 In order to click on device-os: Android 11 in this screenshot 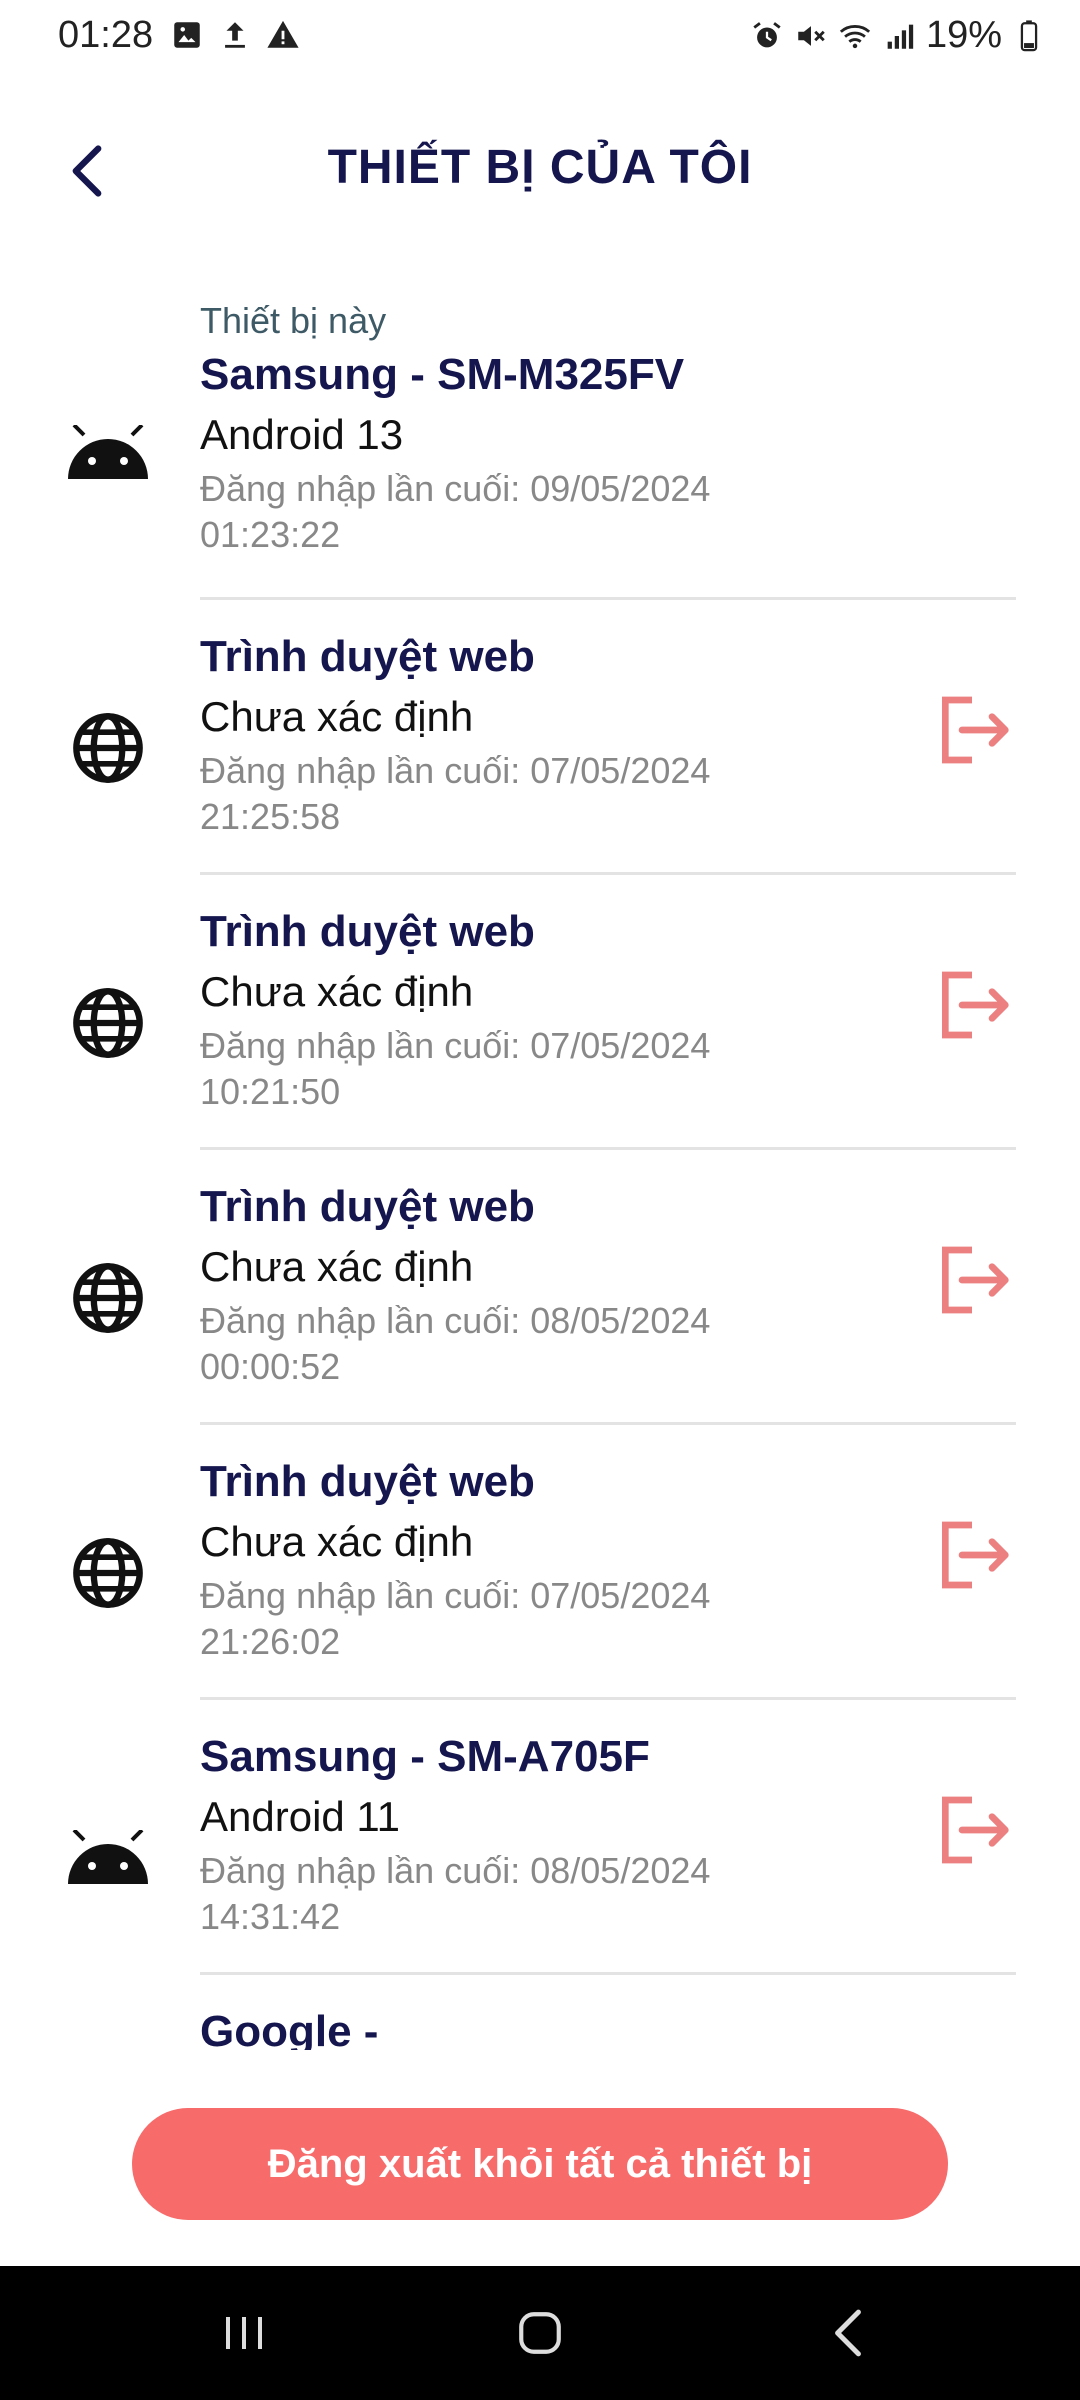, I will do `click(300, 1816)`.